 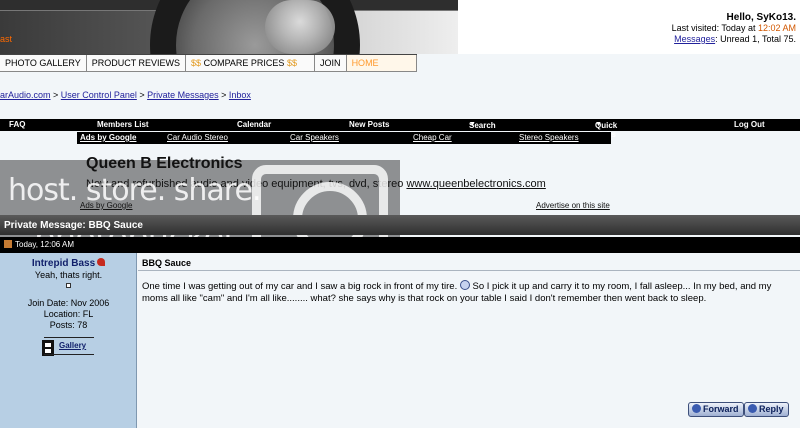 I want to click on nav-new-posts: New Posts, so click(x=369, y=124).